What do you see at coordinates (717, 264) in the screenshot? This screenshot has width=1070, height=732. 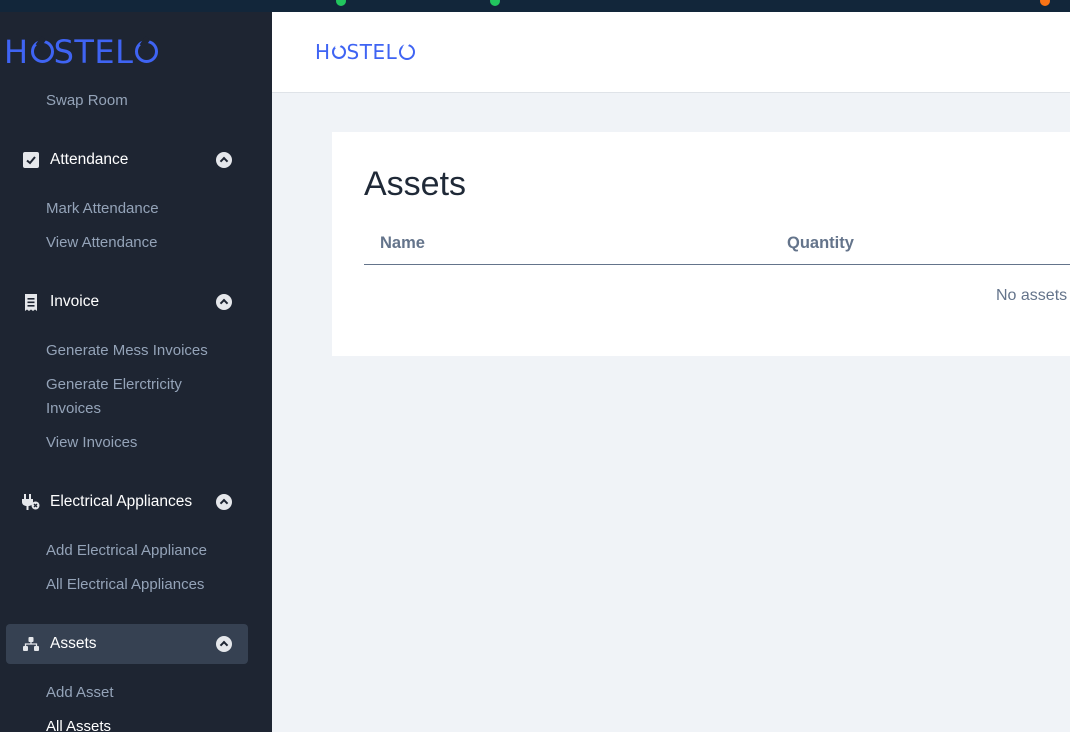 I see `table-header-divider` at bounding box center [717, 264].